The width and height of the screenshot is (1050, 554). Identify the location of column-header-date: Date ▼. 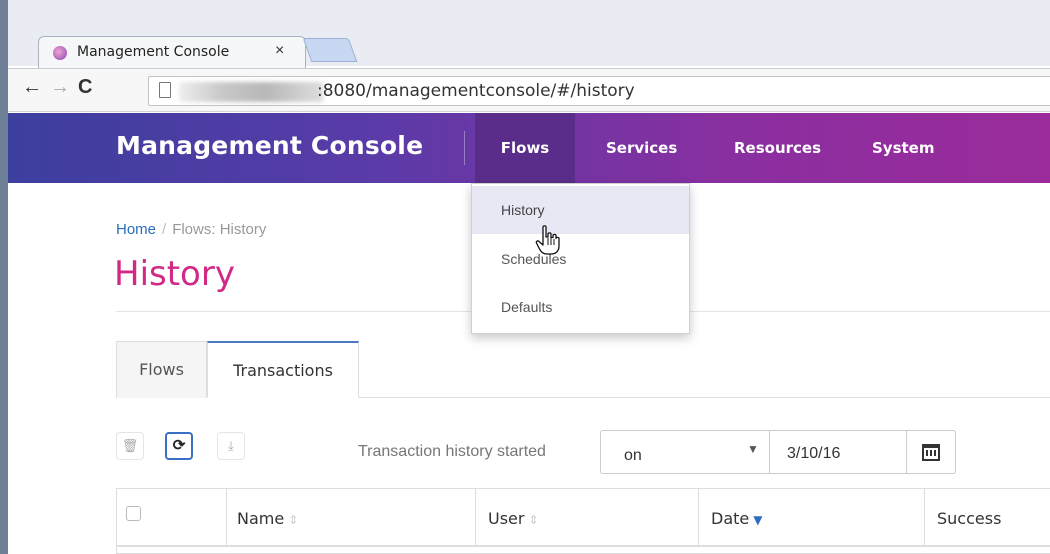
(812, 517).